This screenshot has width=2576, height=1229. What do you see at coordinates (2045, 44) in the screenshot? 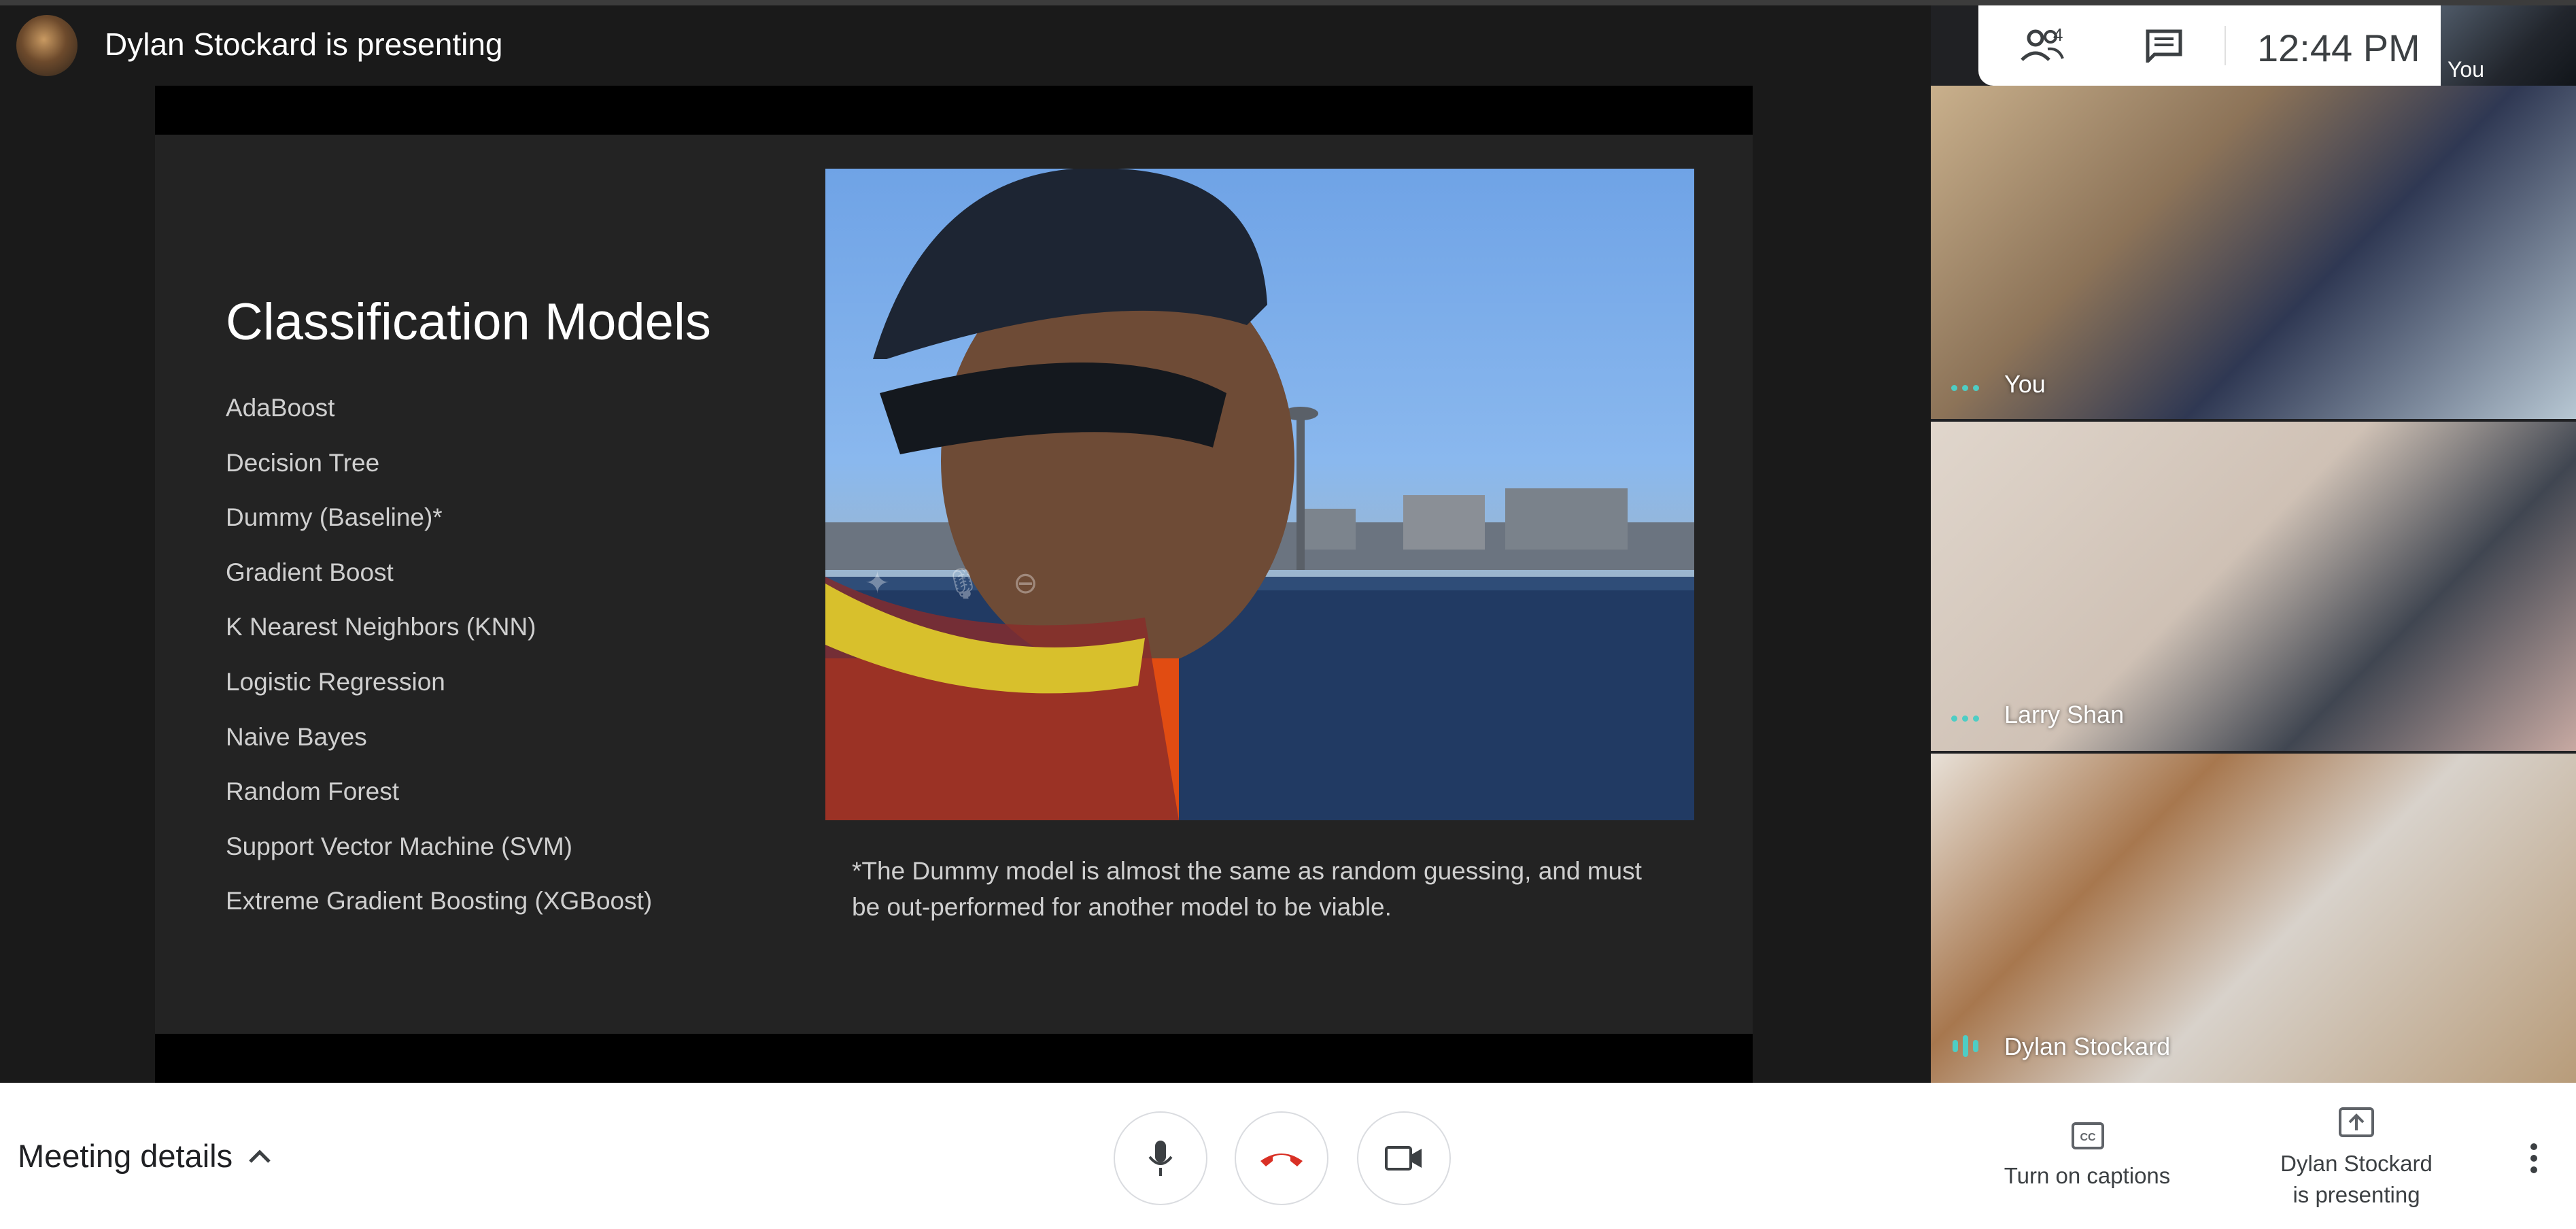
I see `people-icon` at bounding box center [2045, 44].